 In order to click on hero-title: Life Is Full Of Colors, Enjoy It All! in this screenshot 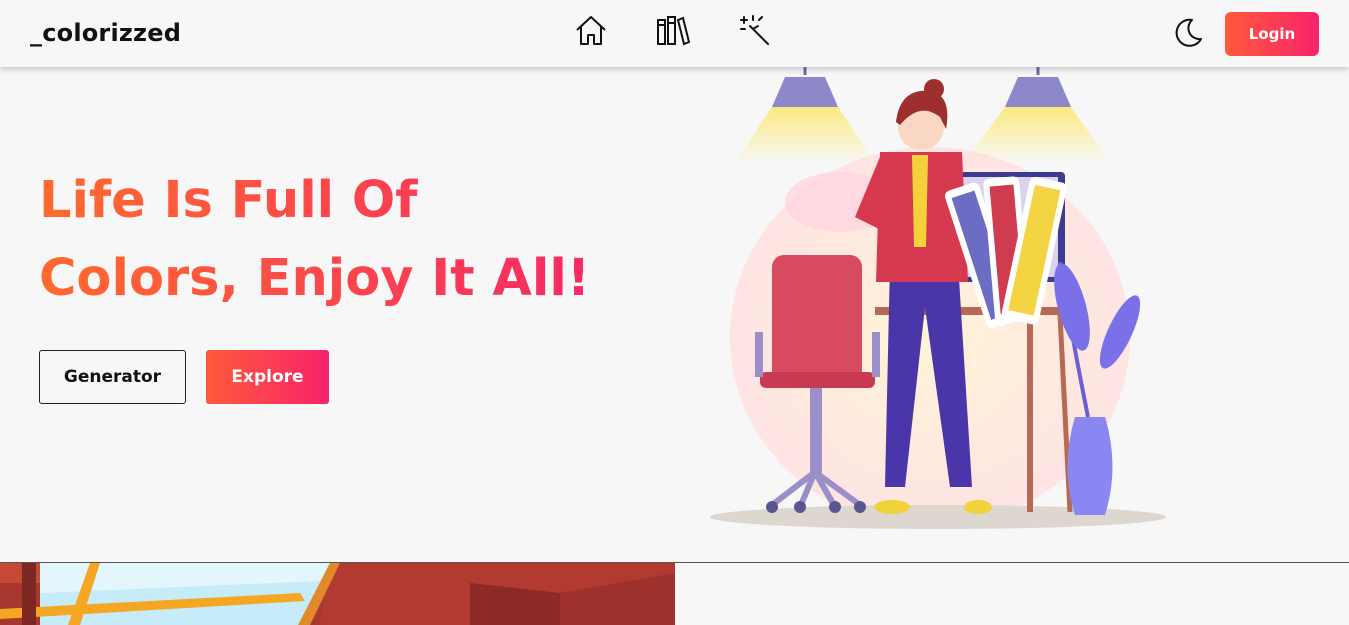, I will do `click(339, 240)`.